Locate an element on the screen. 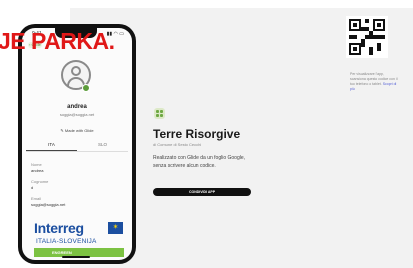  field-value-cognome: d is located at coordinates (32, 187).